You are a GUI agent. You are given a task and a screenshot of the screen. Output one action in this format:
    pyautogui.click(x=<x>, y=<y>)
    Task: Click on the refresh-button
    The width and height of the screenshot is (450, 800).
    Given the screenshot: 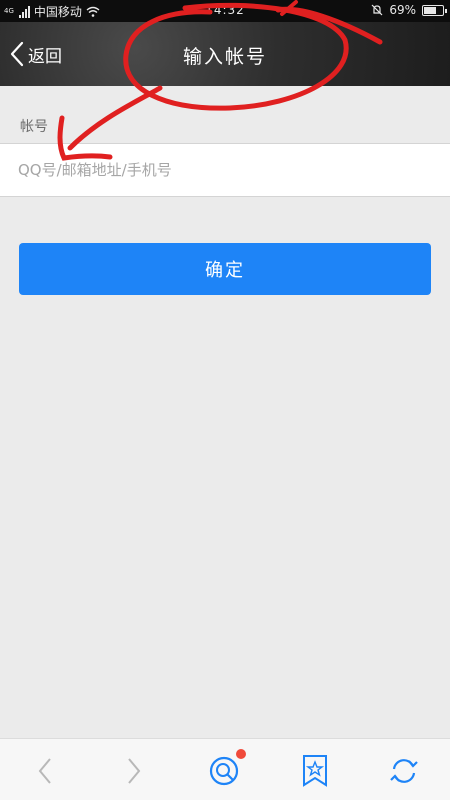 What is the action you would take?
    pyautogui.click(x=404, y=771)
    